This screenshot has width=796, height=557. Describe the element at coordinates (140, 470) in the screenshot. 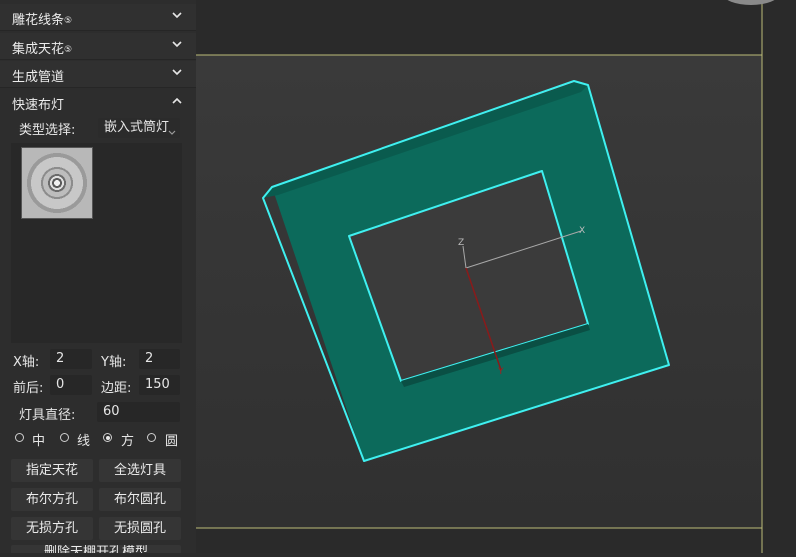

I see `select-all-lights-button: 全选灯具` at that location.